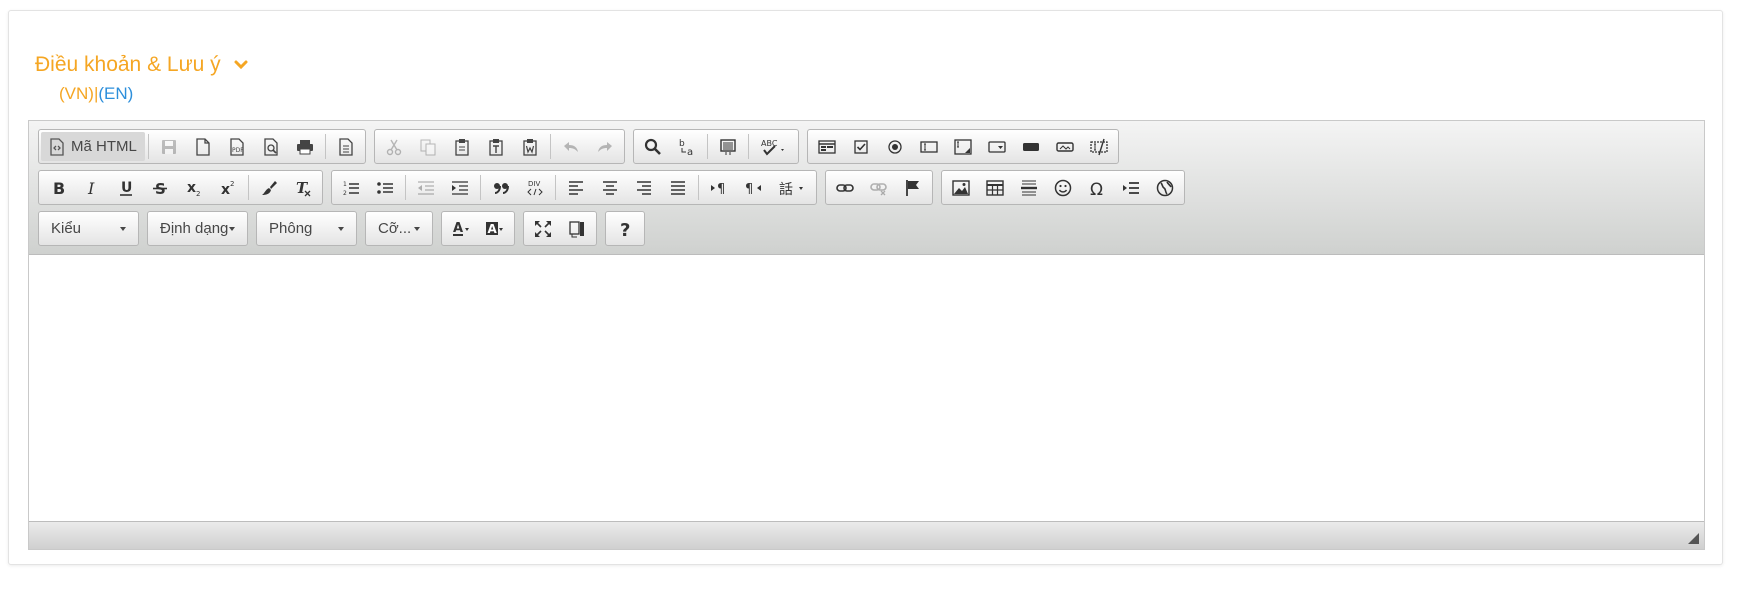 This screenshot has height=593, width=1739. I want to click on anchor-button, so click(913, 187).